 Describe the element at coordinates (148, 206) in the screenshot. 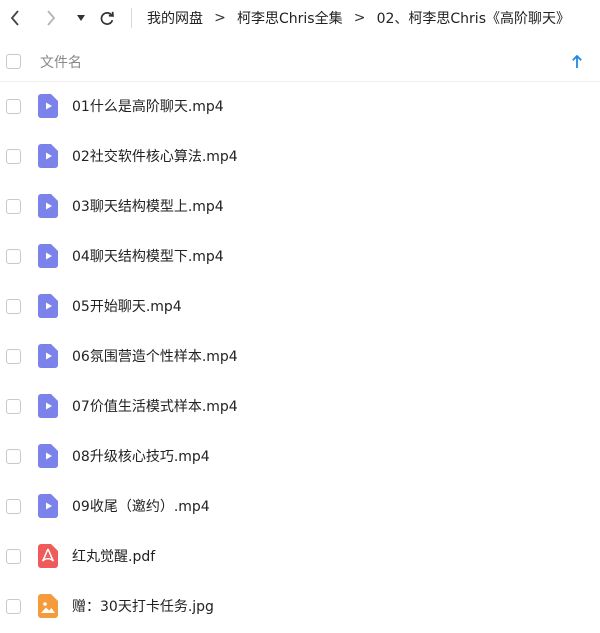

I see `file-name: 03聊天结构模型上.mp4` at that location.